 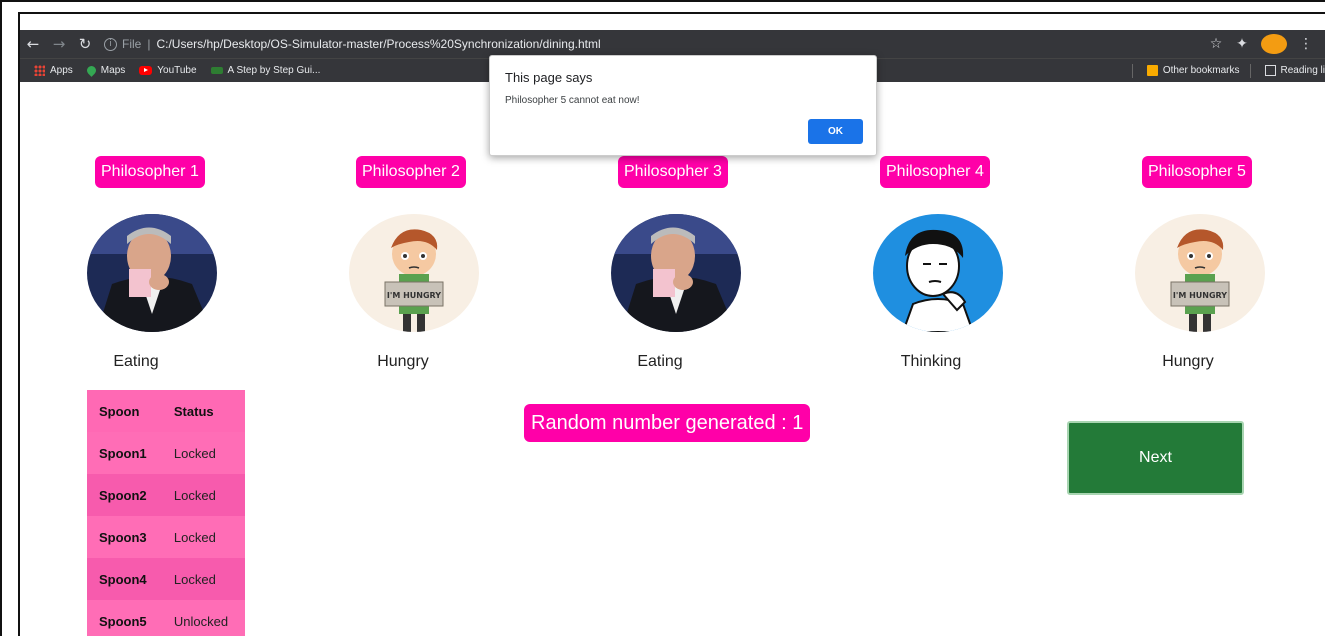 I want to click on spoon-cell: Spoon2, so click(x=124, y=495).